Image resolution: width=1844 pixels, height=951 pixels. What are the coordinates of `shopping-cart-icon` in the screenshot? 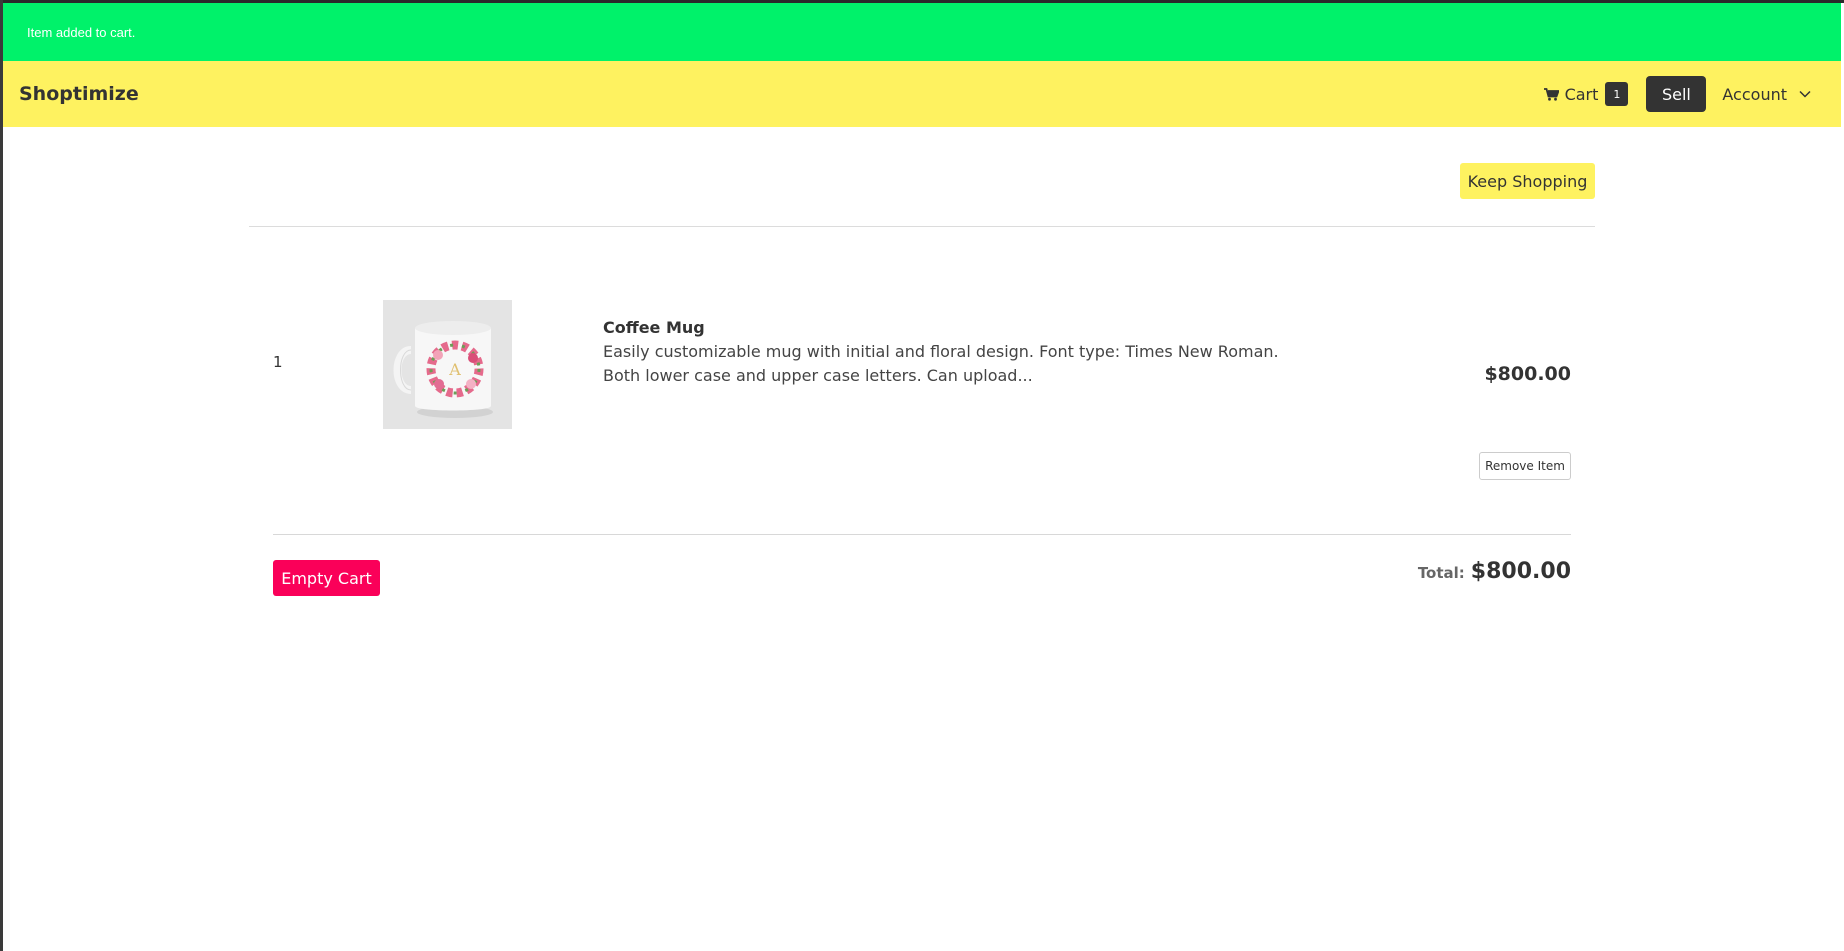 It's located at (1551, 94).